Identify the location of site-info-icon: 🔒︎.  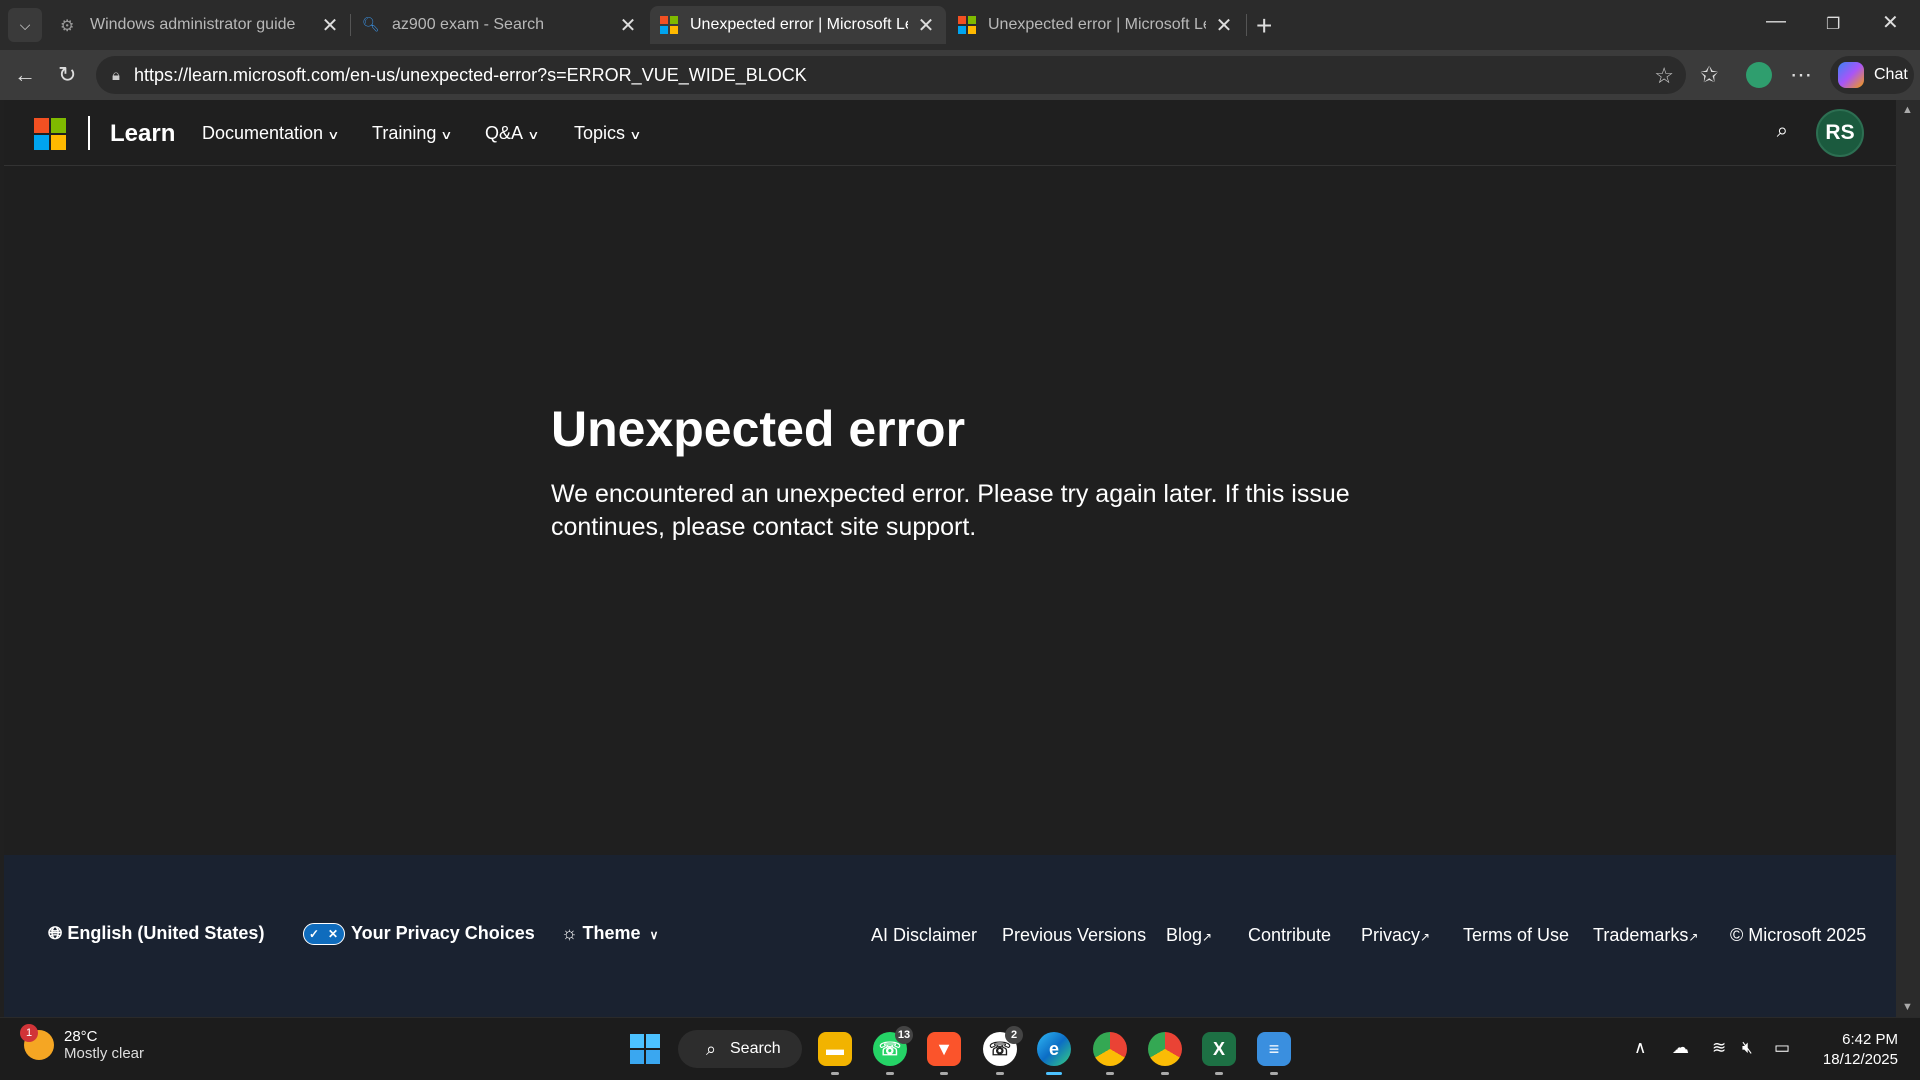
(116, 75).